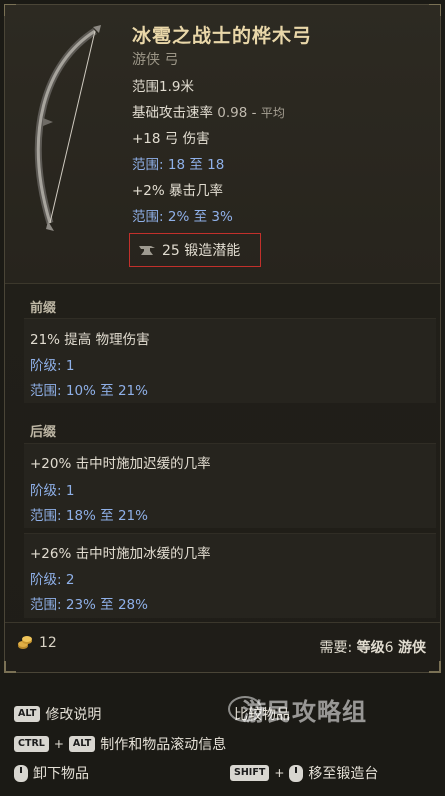 The height and width of the screenshot is (796, 445). What do you see at coordinates (43, 308) in the screenshot?
I see `prefix-title: 前缀` at bounding box center [43, 308].